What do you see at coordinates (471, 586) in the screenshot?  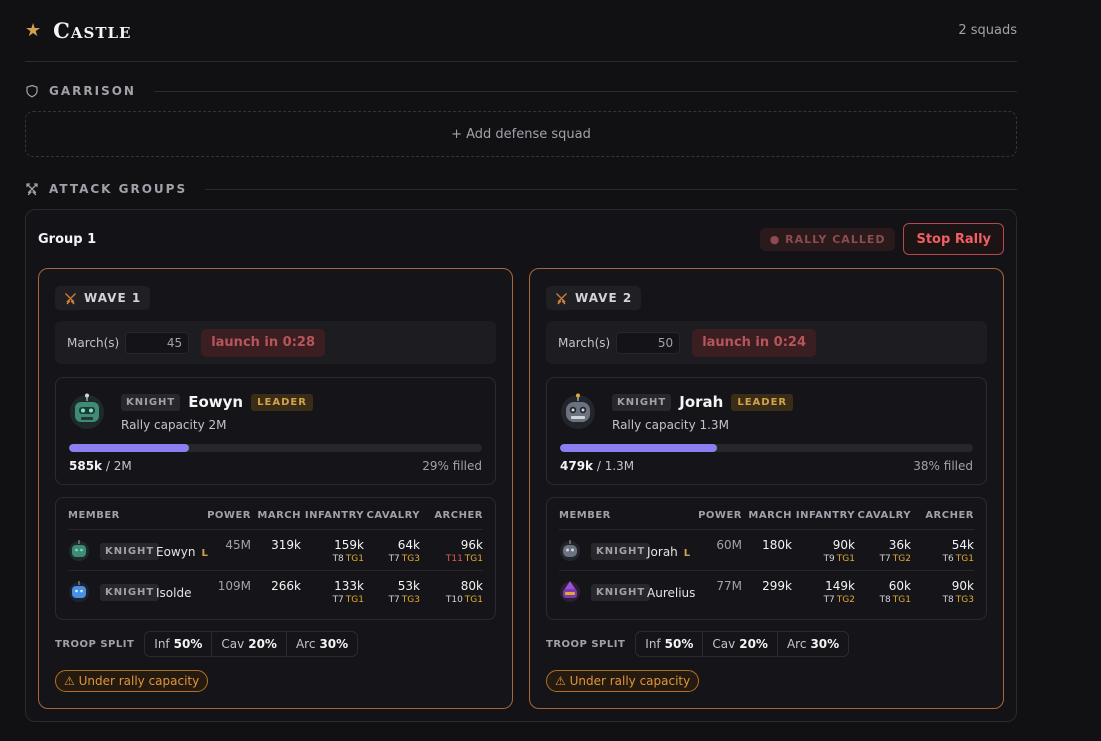 I see `member-archer: 80k` at bounding box center [471, 586].